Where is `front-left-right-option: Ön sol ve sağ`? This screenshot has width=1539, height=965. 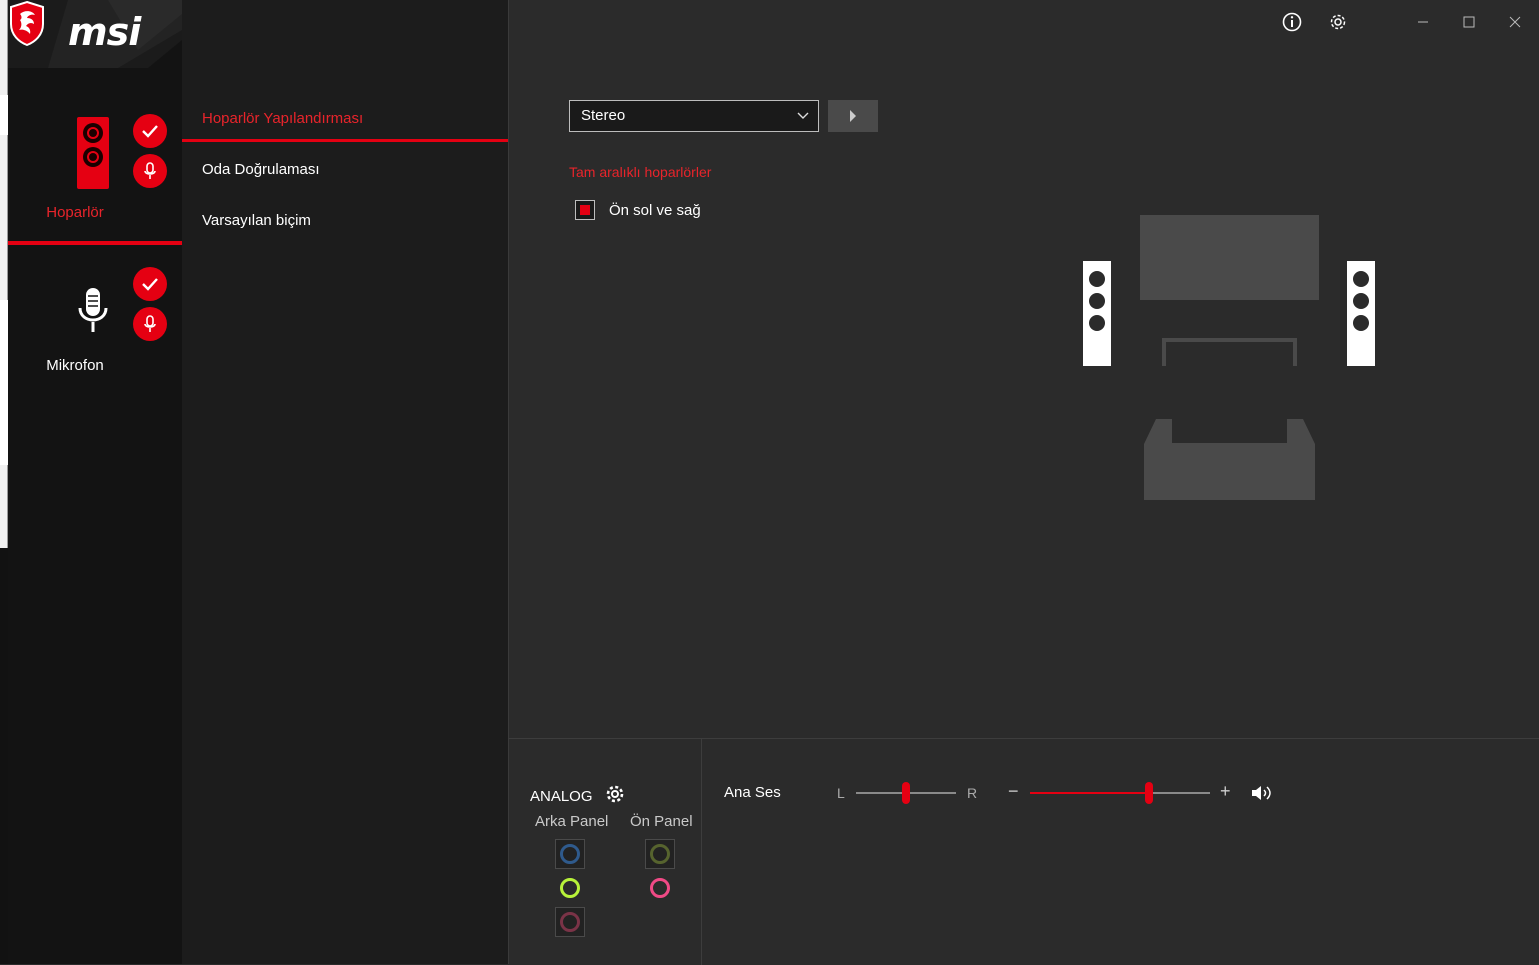
front-left-right-option: Ön sol ve sağ is located at coordinates (638, 210).